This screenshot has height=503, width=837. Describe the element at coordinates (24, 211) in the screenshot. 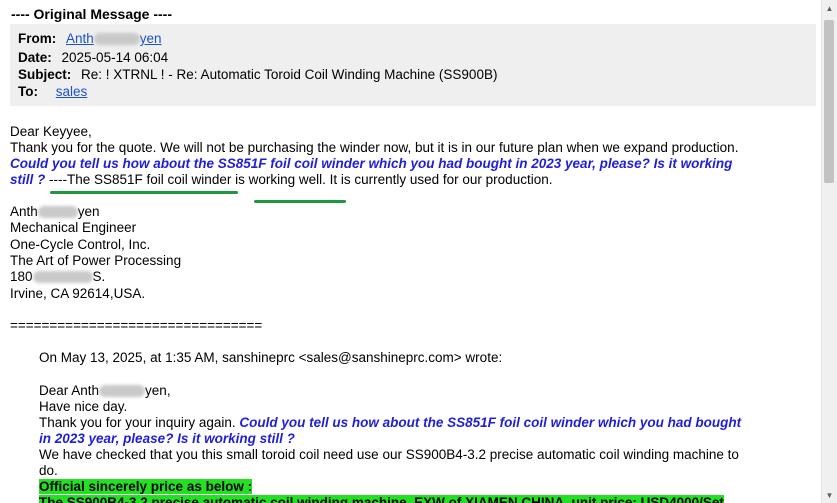

I see `sig-name-start: Anth` at that location.